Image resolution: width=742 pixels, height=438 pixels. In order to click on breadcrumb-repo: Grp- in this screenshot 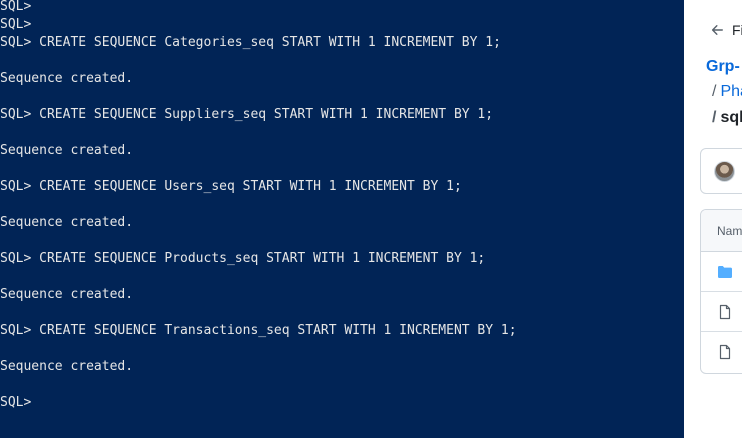, I will do `click(723, 67)`.